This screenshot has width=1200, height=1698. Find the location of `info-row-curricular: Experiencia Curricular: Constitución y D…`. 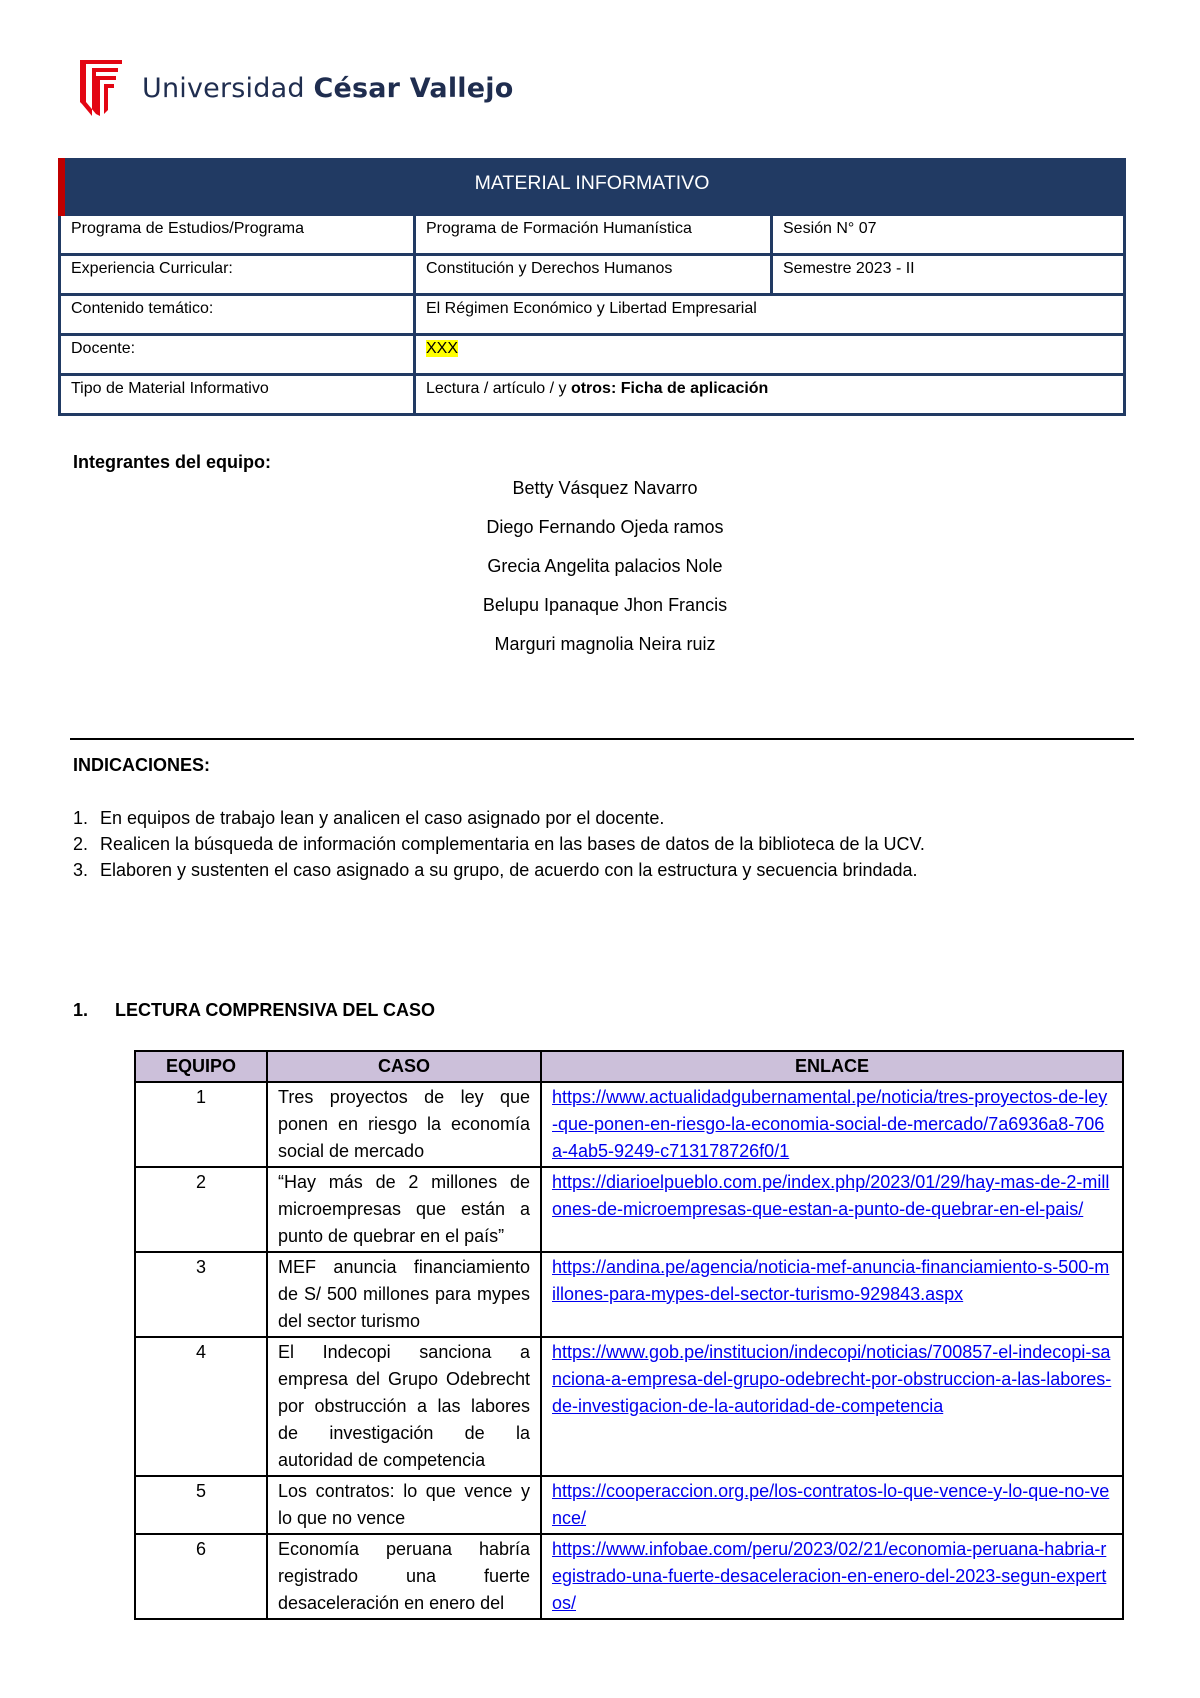

info-row-curricular: Experiencia Curricular: Constitución y D… is located at coordinates (592, 276).